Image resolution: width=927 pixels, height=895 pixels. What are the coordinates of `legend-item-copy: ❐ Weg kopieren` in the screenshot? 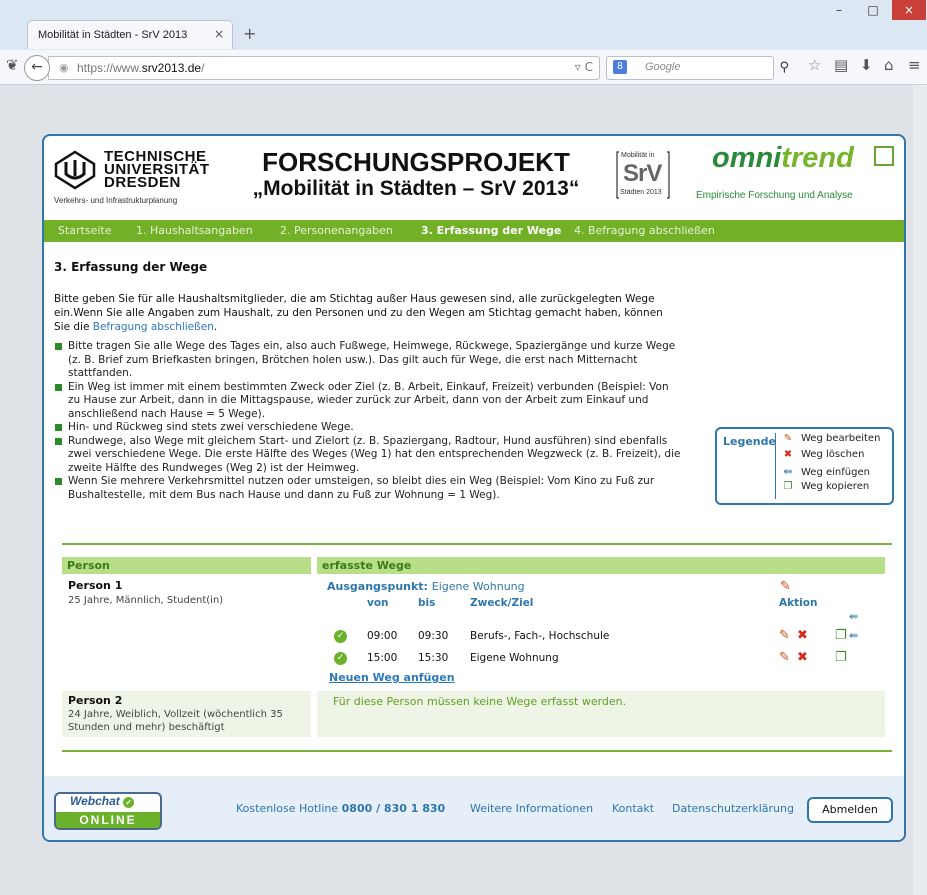 It's located at (825, 488).